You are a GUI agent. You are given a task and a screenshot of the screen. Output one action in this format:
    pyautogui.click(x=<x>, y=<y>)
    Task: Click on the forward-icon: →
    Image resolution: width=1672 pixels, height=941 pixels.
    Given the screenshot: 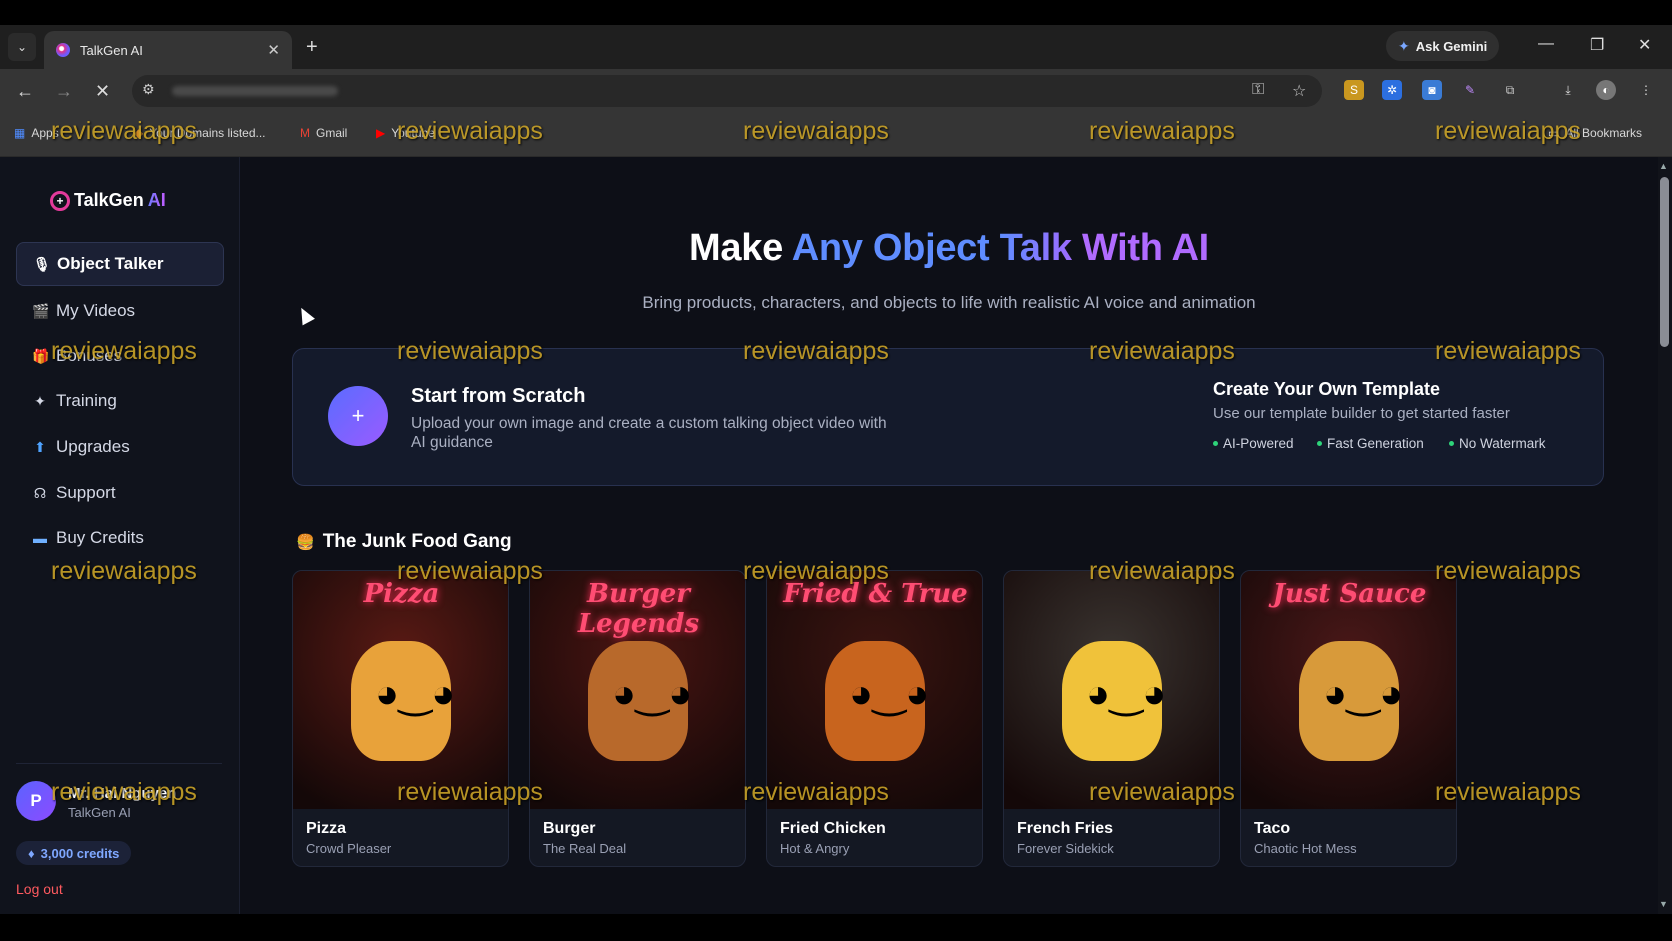 What is the action you would take?
    pyautogui.click(x=64, y=91)
    